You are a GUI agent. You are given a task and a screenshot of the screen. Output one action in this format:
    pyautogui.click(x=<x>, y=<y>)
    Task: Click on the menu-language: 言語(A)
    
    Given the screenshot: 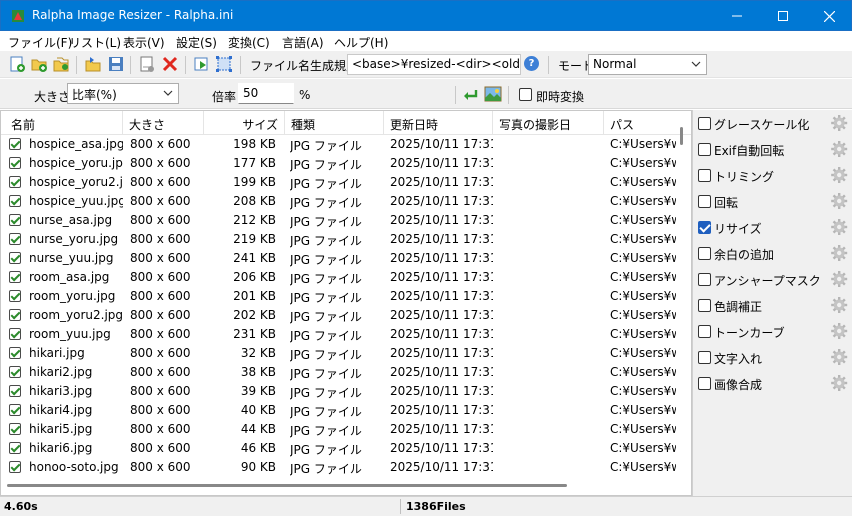 What is the action you would take?
    pyautogui.click(x=303, y=42)
    